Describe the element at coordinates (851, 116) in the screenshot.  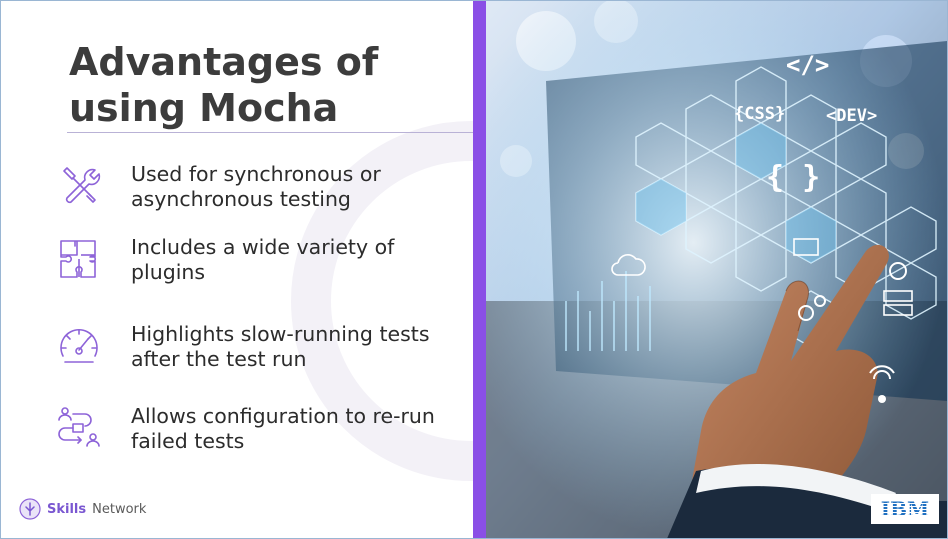
I see `dev-label: <DEV>` at that location.